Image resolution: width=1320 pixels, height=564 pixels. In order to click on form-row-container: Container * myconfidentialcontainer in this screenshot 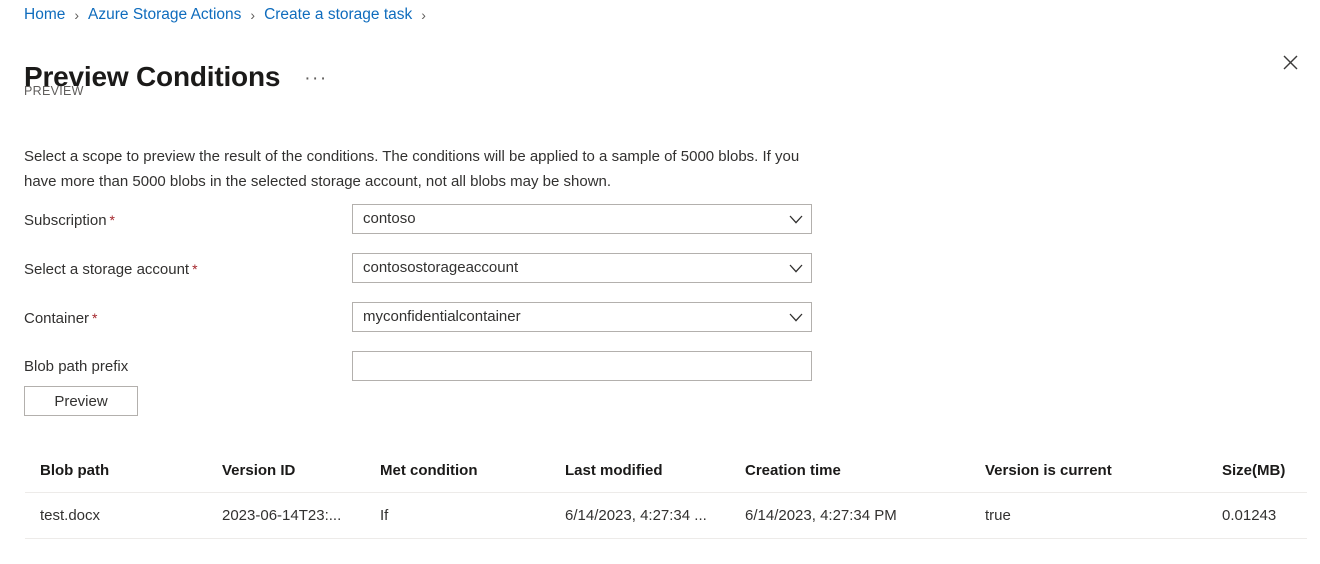, I will do `click(660, 326)`.